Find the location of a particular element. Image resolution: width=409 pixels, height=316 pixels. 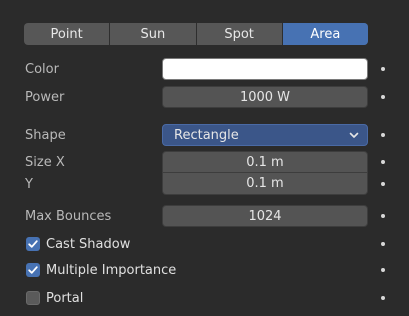

max-bounces-row: Max Bounces 1024 is located at coordinates (204, 216).